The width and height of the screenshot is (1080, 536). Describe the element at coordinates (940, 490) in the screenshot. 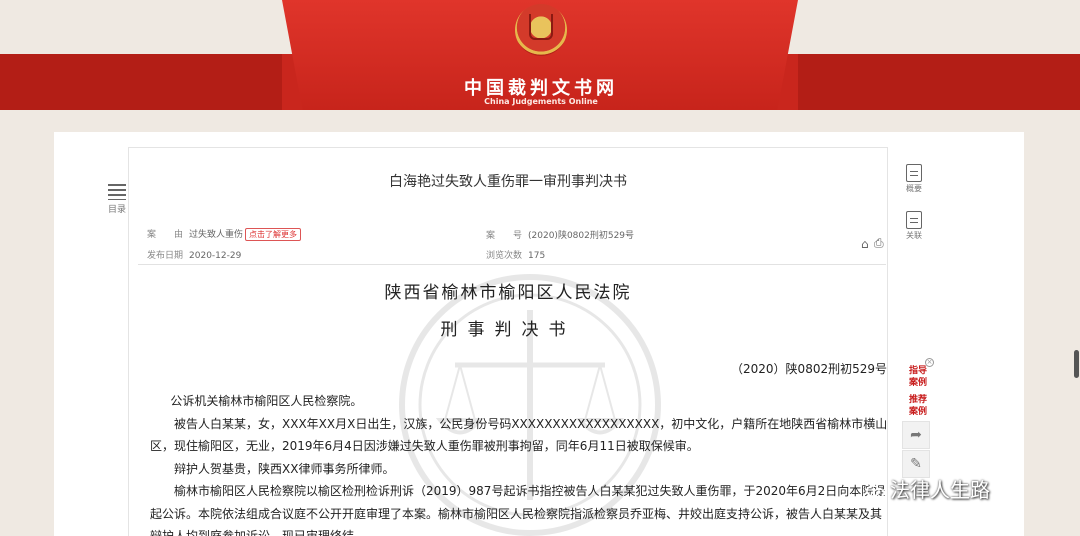

I see `watermark-brand-text: 法律人生路` at that location.